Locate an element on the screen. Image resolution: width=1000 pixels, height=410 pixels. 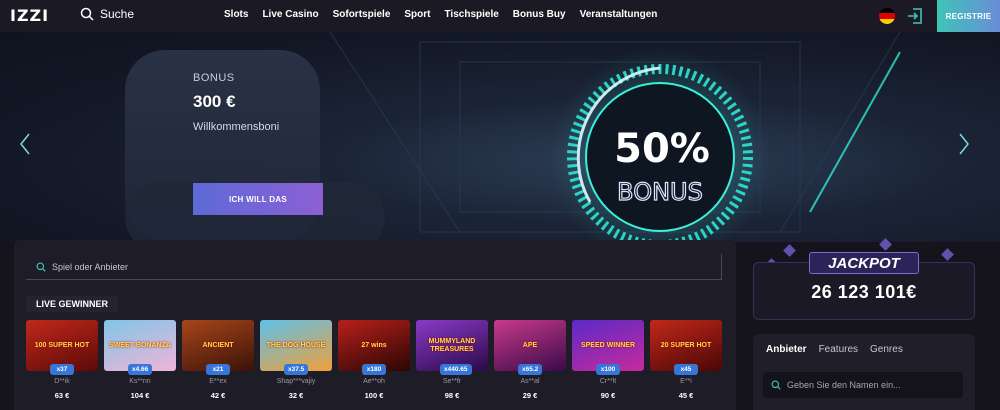
winner-card: SPEED WINNER x100 Cr**lt 90 € is located at coordinates (608, 365).